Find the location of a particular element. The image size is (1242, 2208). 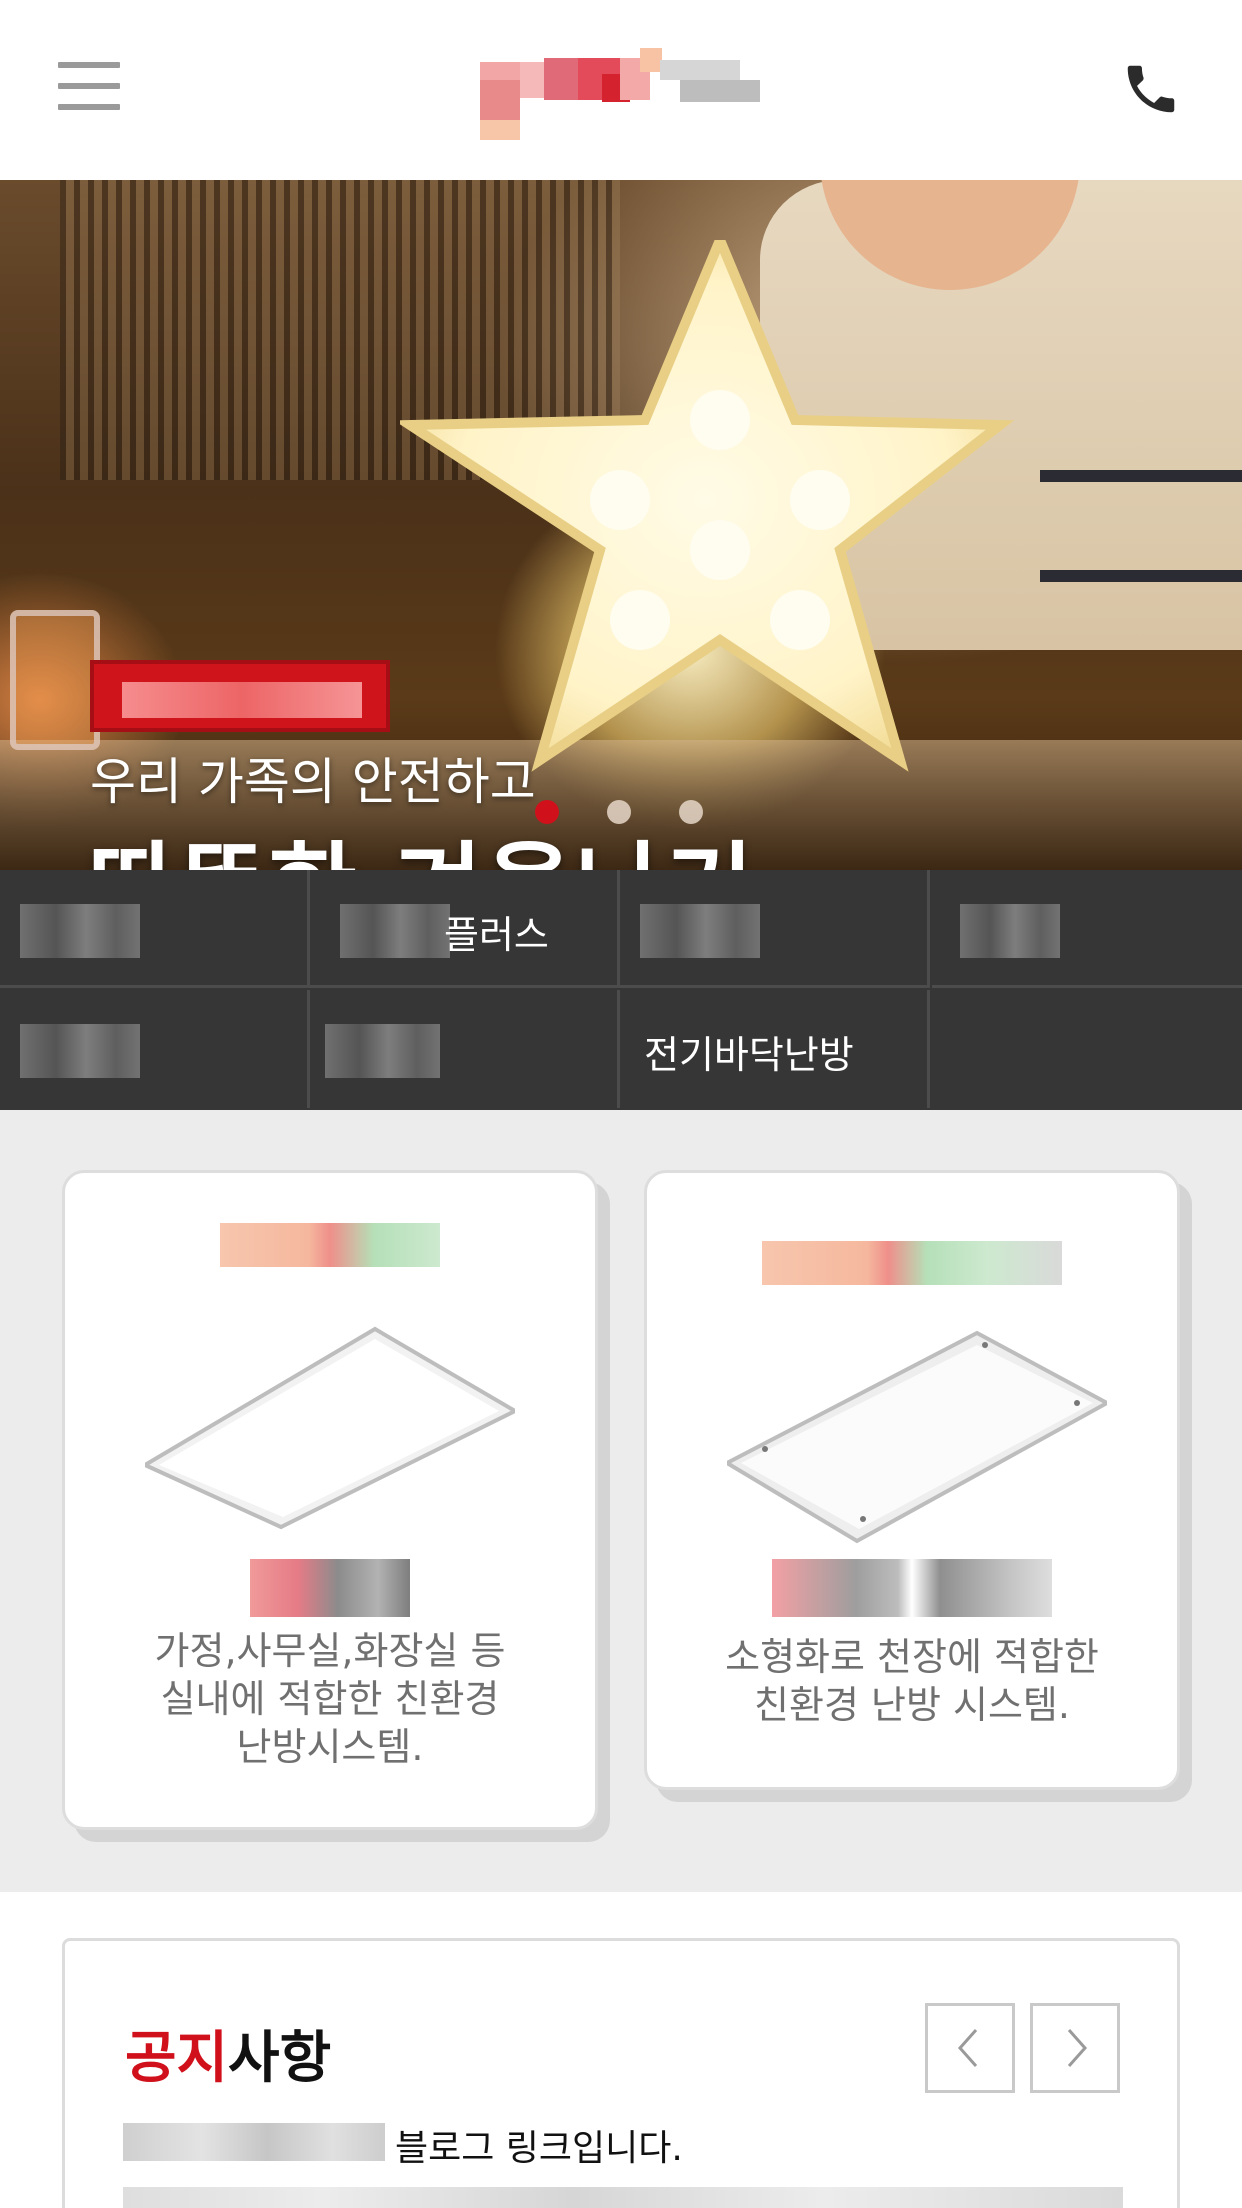

notice-next-button is located at coordinates (1075, 2048).